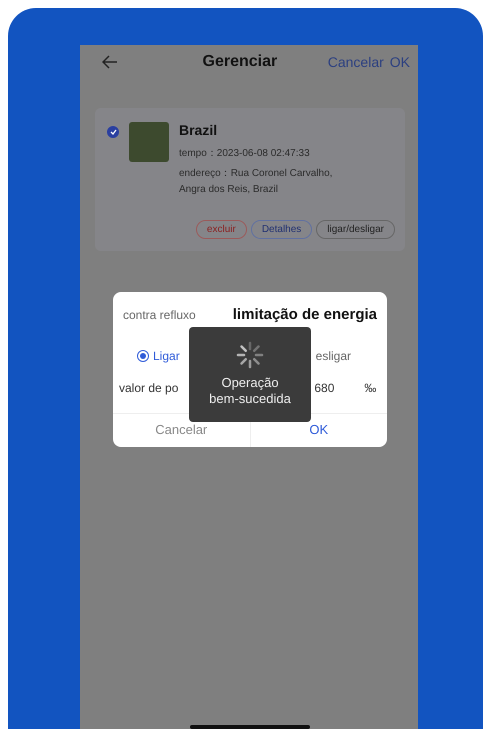  I want to click on header-action: Cancelar, so click(356, 62).